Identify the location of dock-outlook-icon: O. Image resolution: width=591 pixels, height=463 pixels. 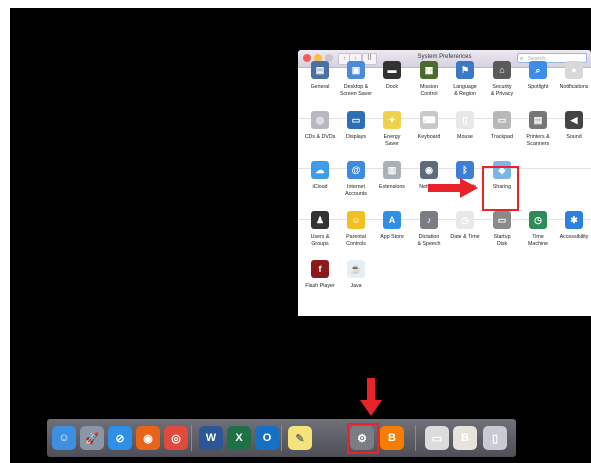
(267, 438).